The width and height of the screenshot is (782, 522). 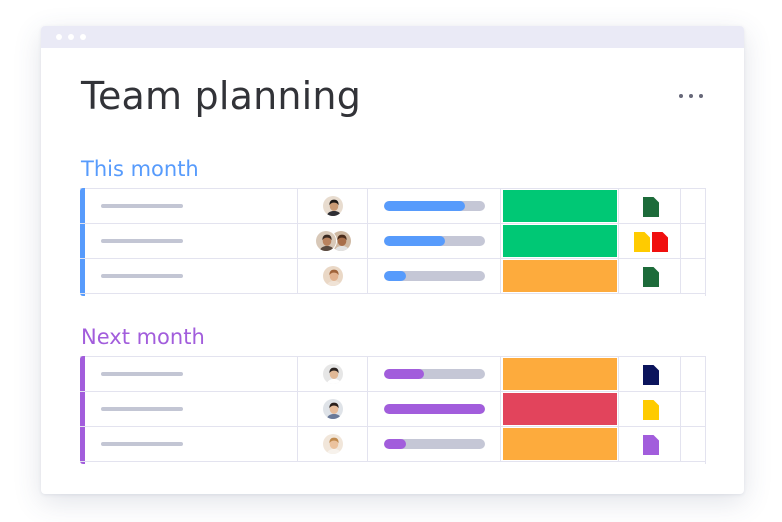 What do you see at coordinates (660, 244) in the screenshot?
I see `red-file-icon` at bounding box center [660, 244].